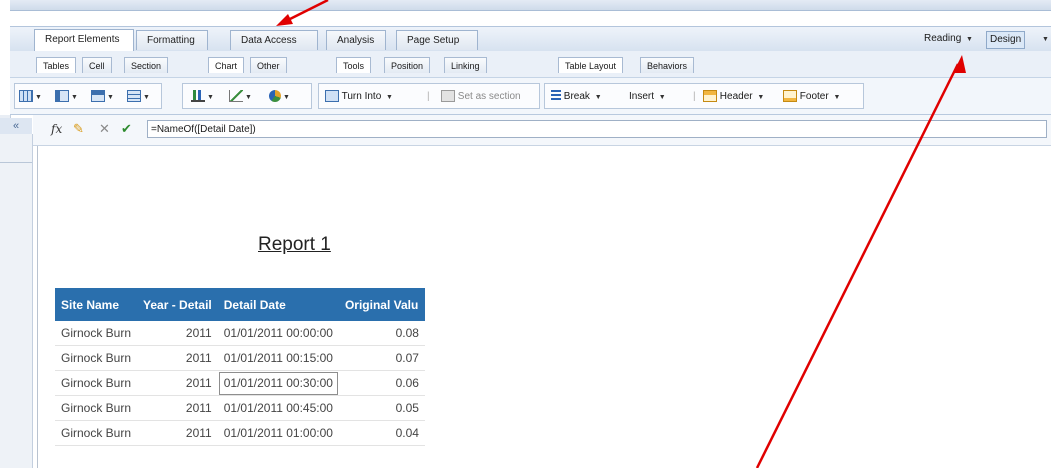 This screenshot has width=1051, height=468. Describe the element at coordinates (437, 40) in the screenshot. I see `tab-page-setup: Page Setup` at that location.